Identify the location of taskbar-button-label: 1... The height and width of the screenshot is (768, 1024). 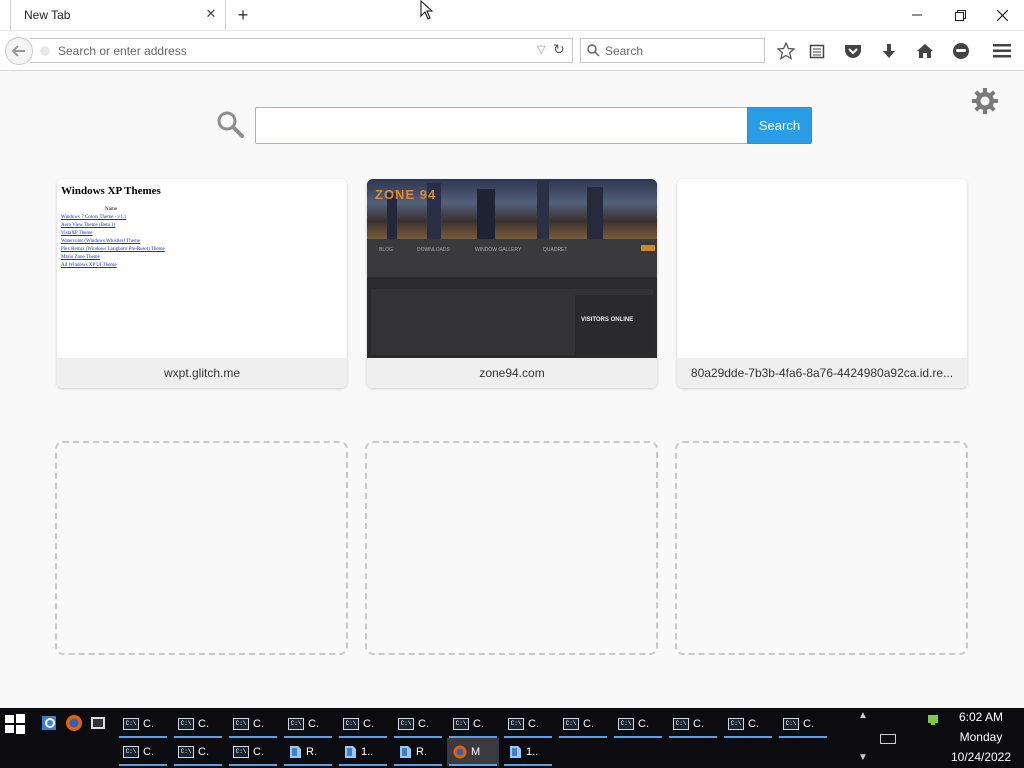
(367, 752).